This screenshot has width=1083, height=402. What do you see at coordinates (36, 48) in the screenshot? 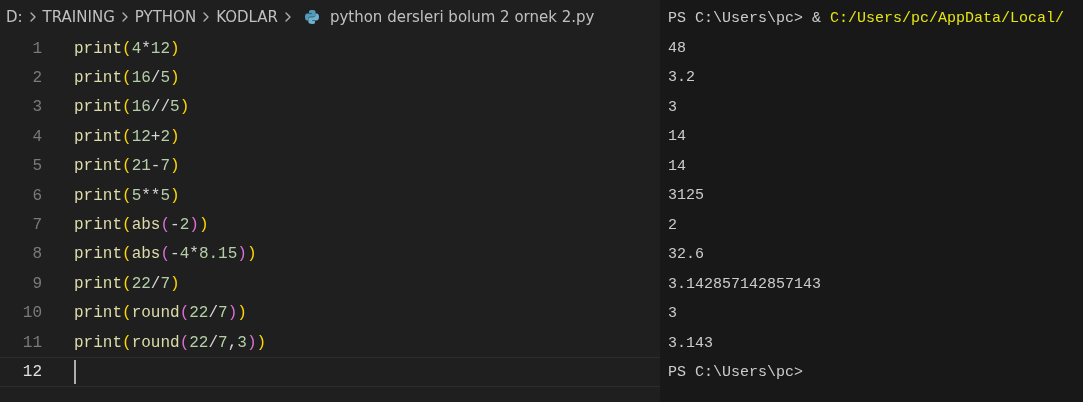
I see `line-number: 1` at bounding box center [36, 48].